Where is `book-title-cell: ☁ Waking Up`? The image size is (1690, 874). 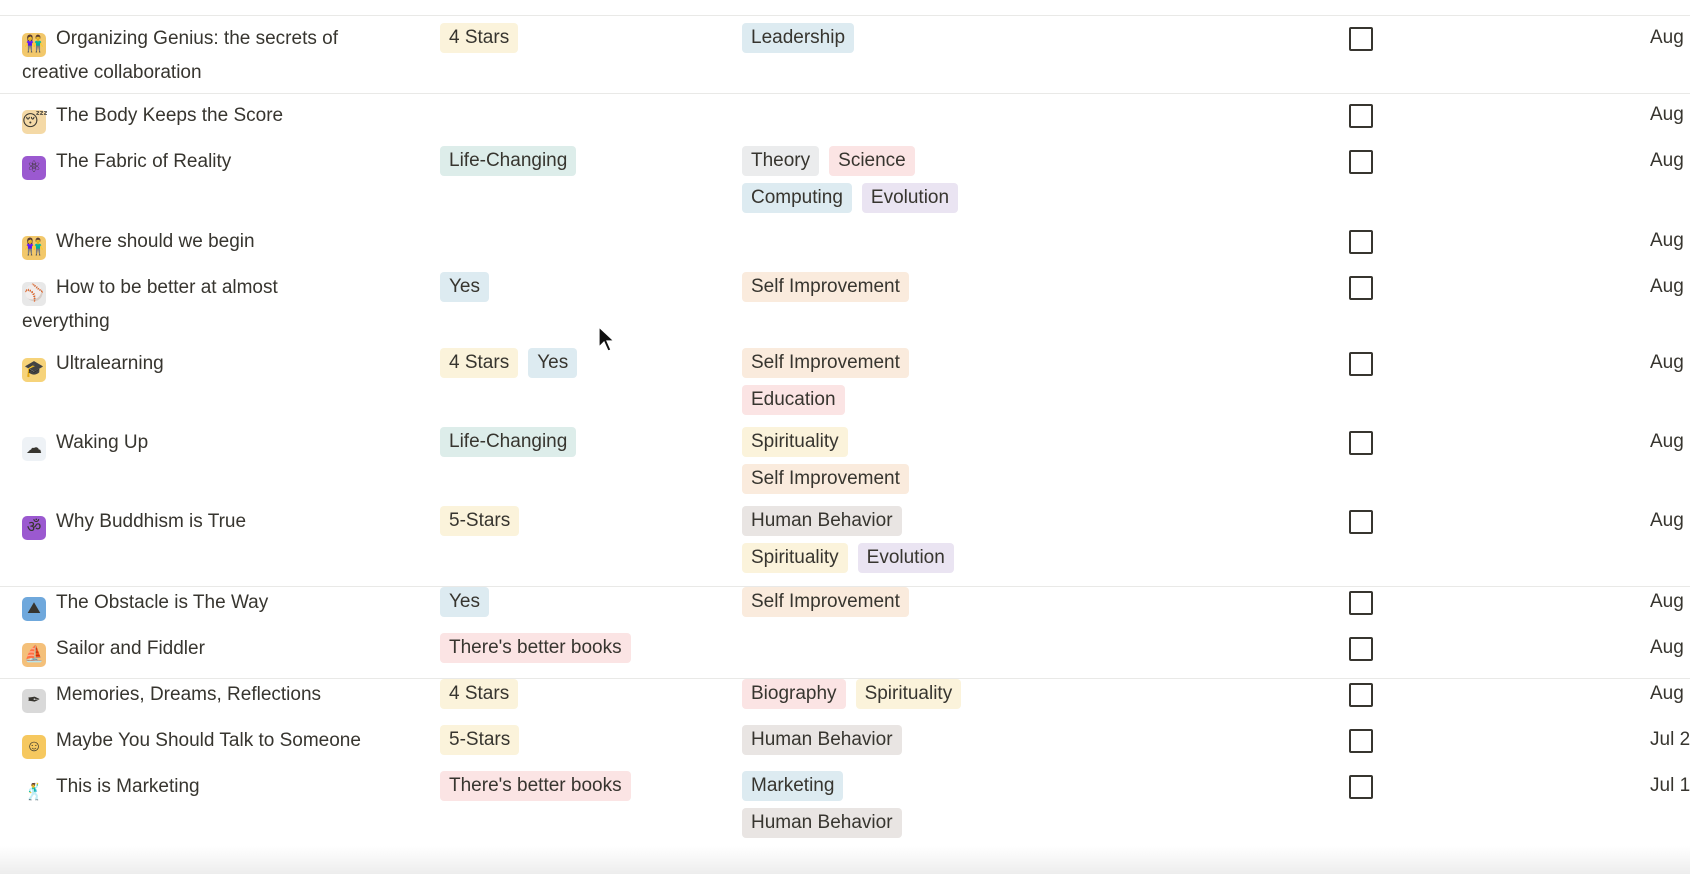 book-title-cell: ☁ Waking Up is located at coordinates (212, 444).